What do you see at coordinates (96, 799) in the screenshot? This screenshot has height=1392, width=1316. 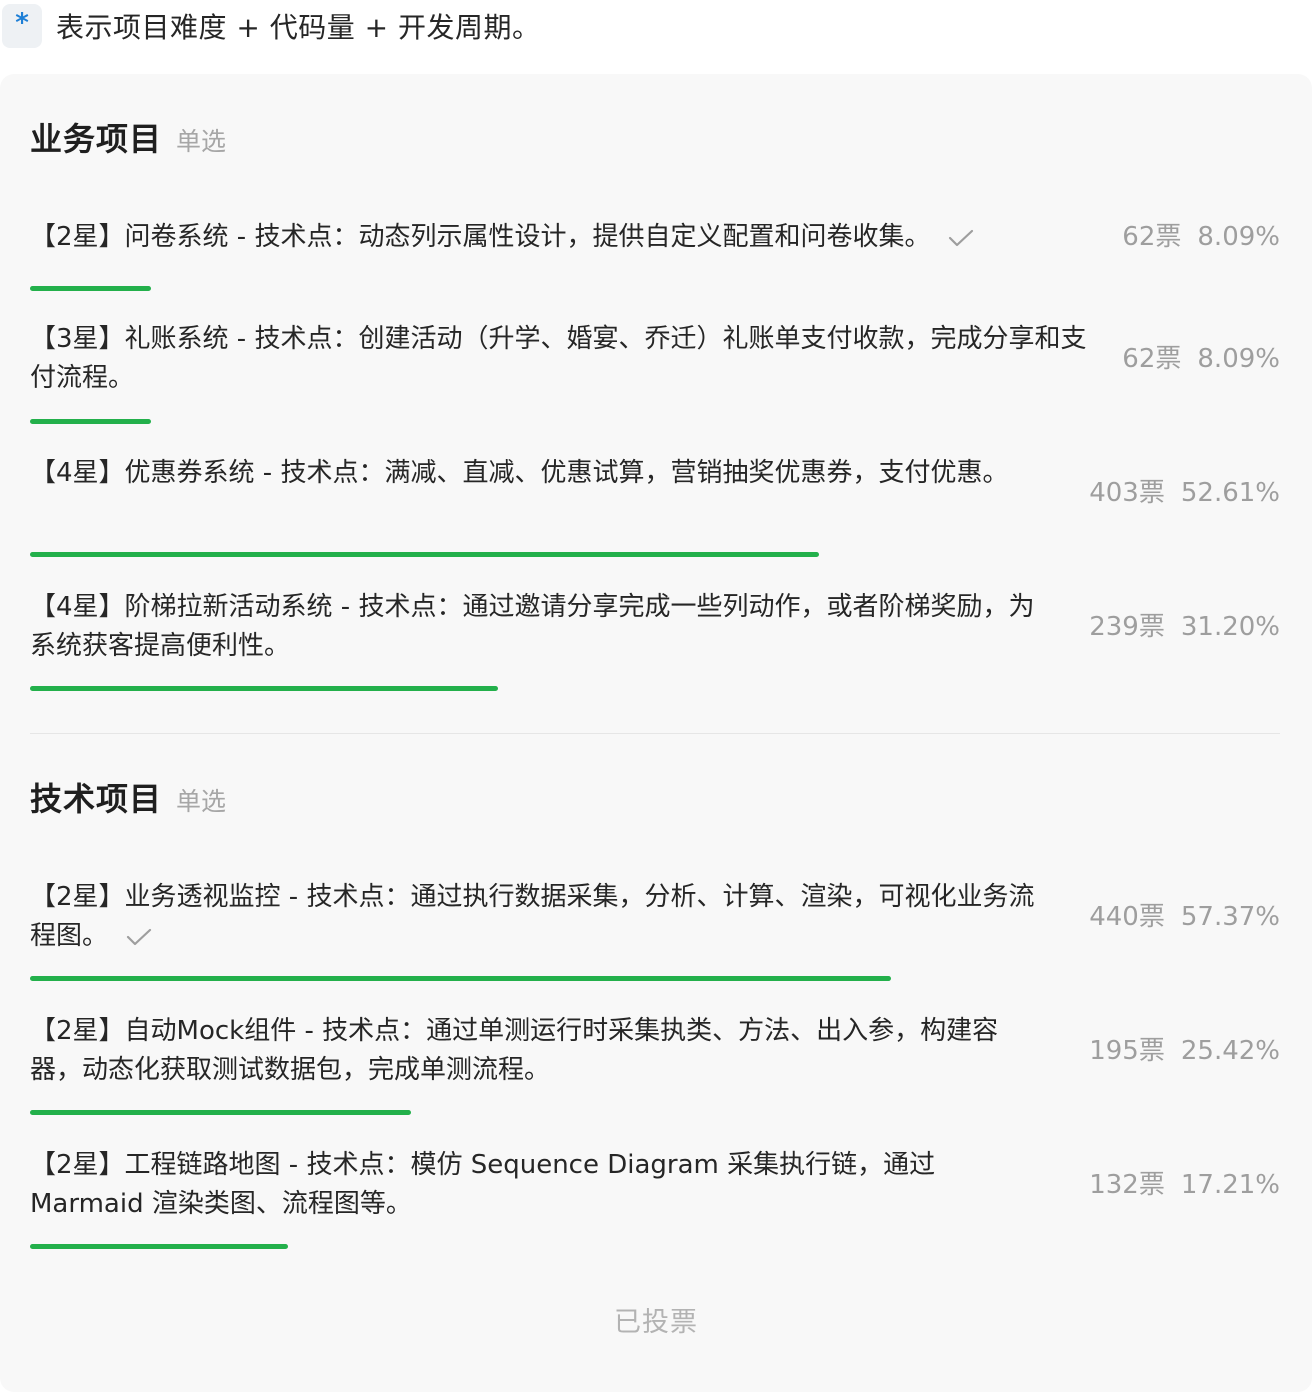 I see `section-title: 技术项目` at bounding box center [96, 799].